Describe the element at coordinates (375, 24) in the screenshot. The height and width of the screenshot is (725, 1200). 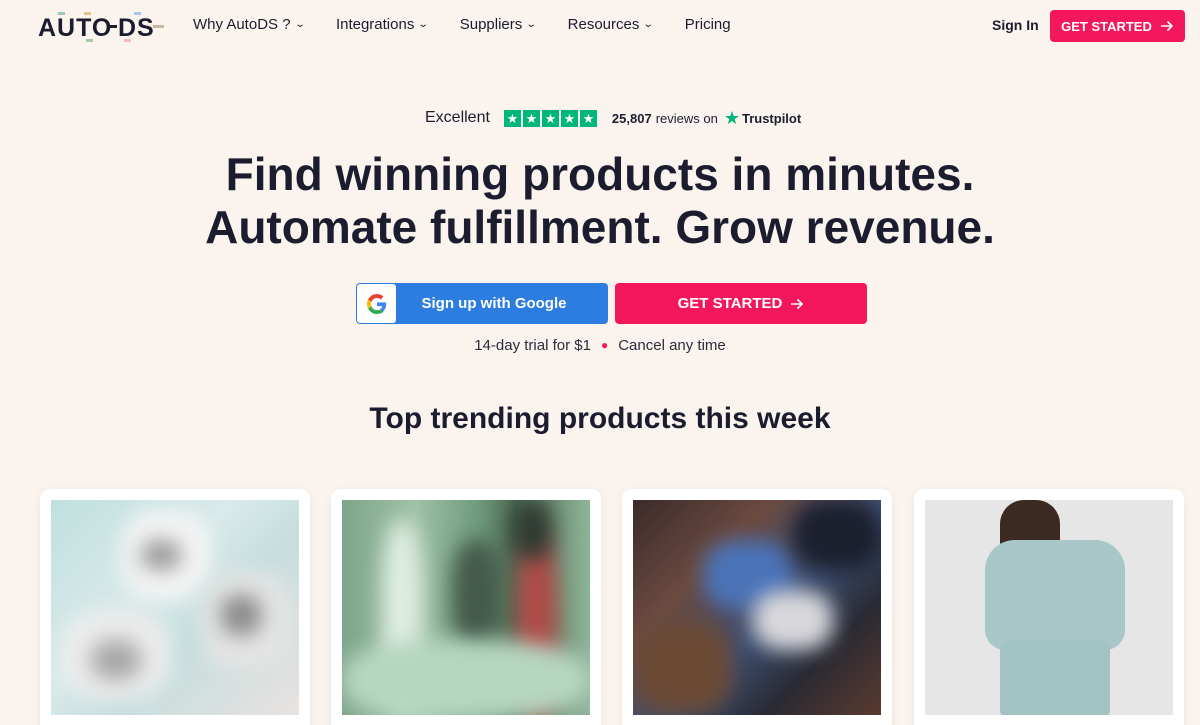
I see `nav-integrations-label: Integrations` at that location.